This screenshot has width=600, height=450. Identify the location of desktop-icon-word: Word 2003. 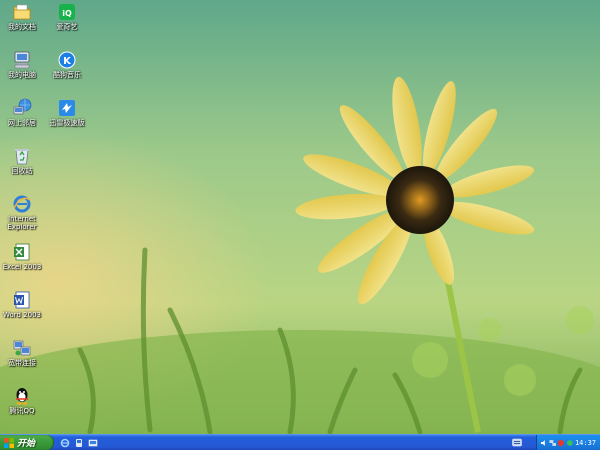
(24, 304).